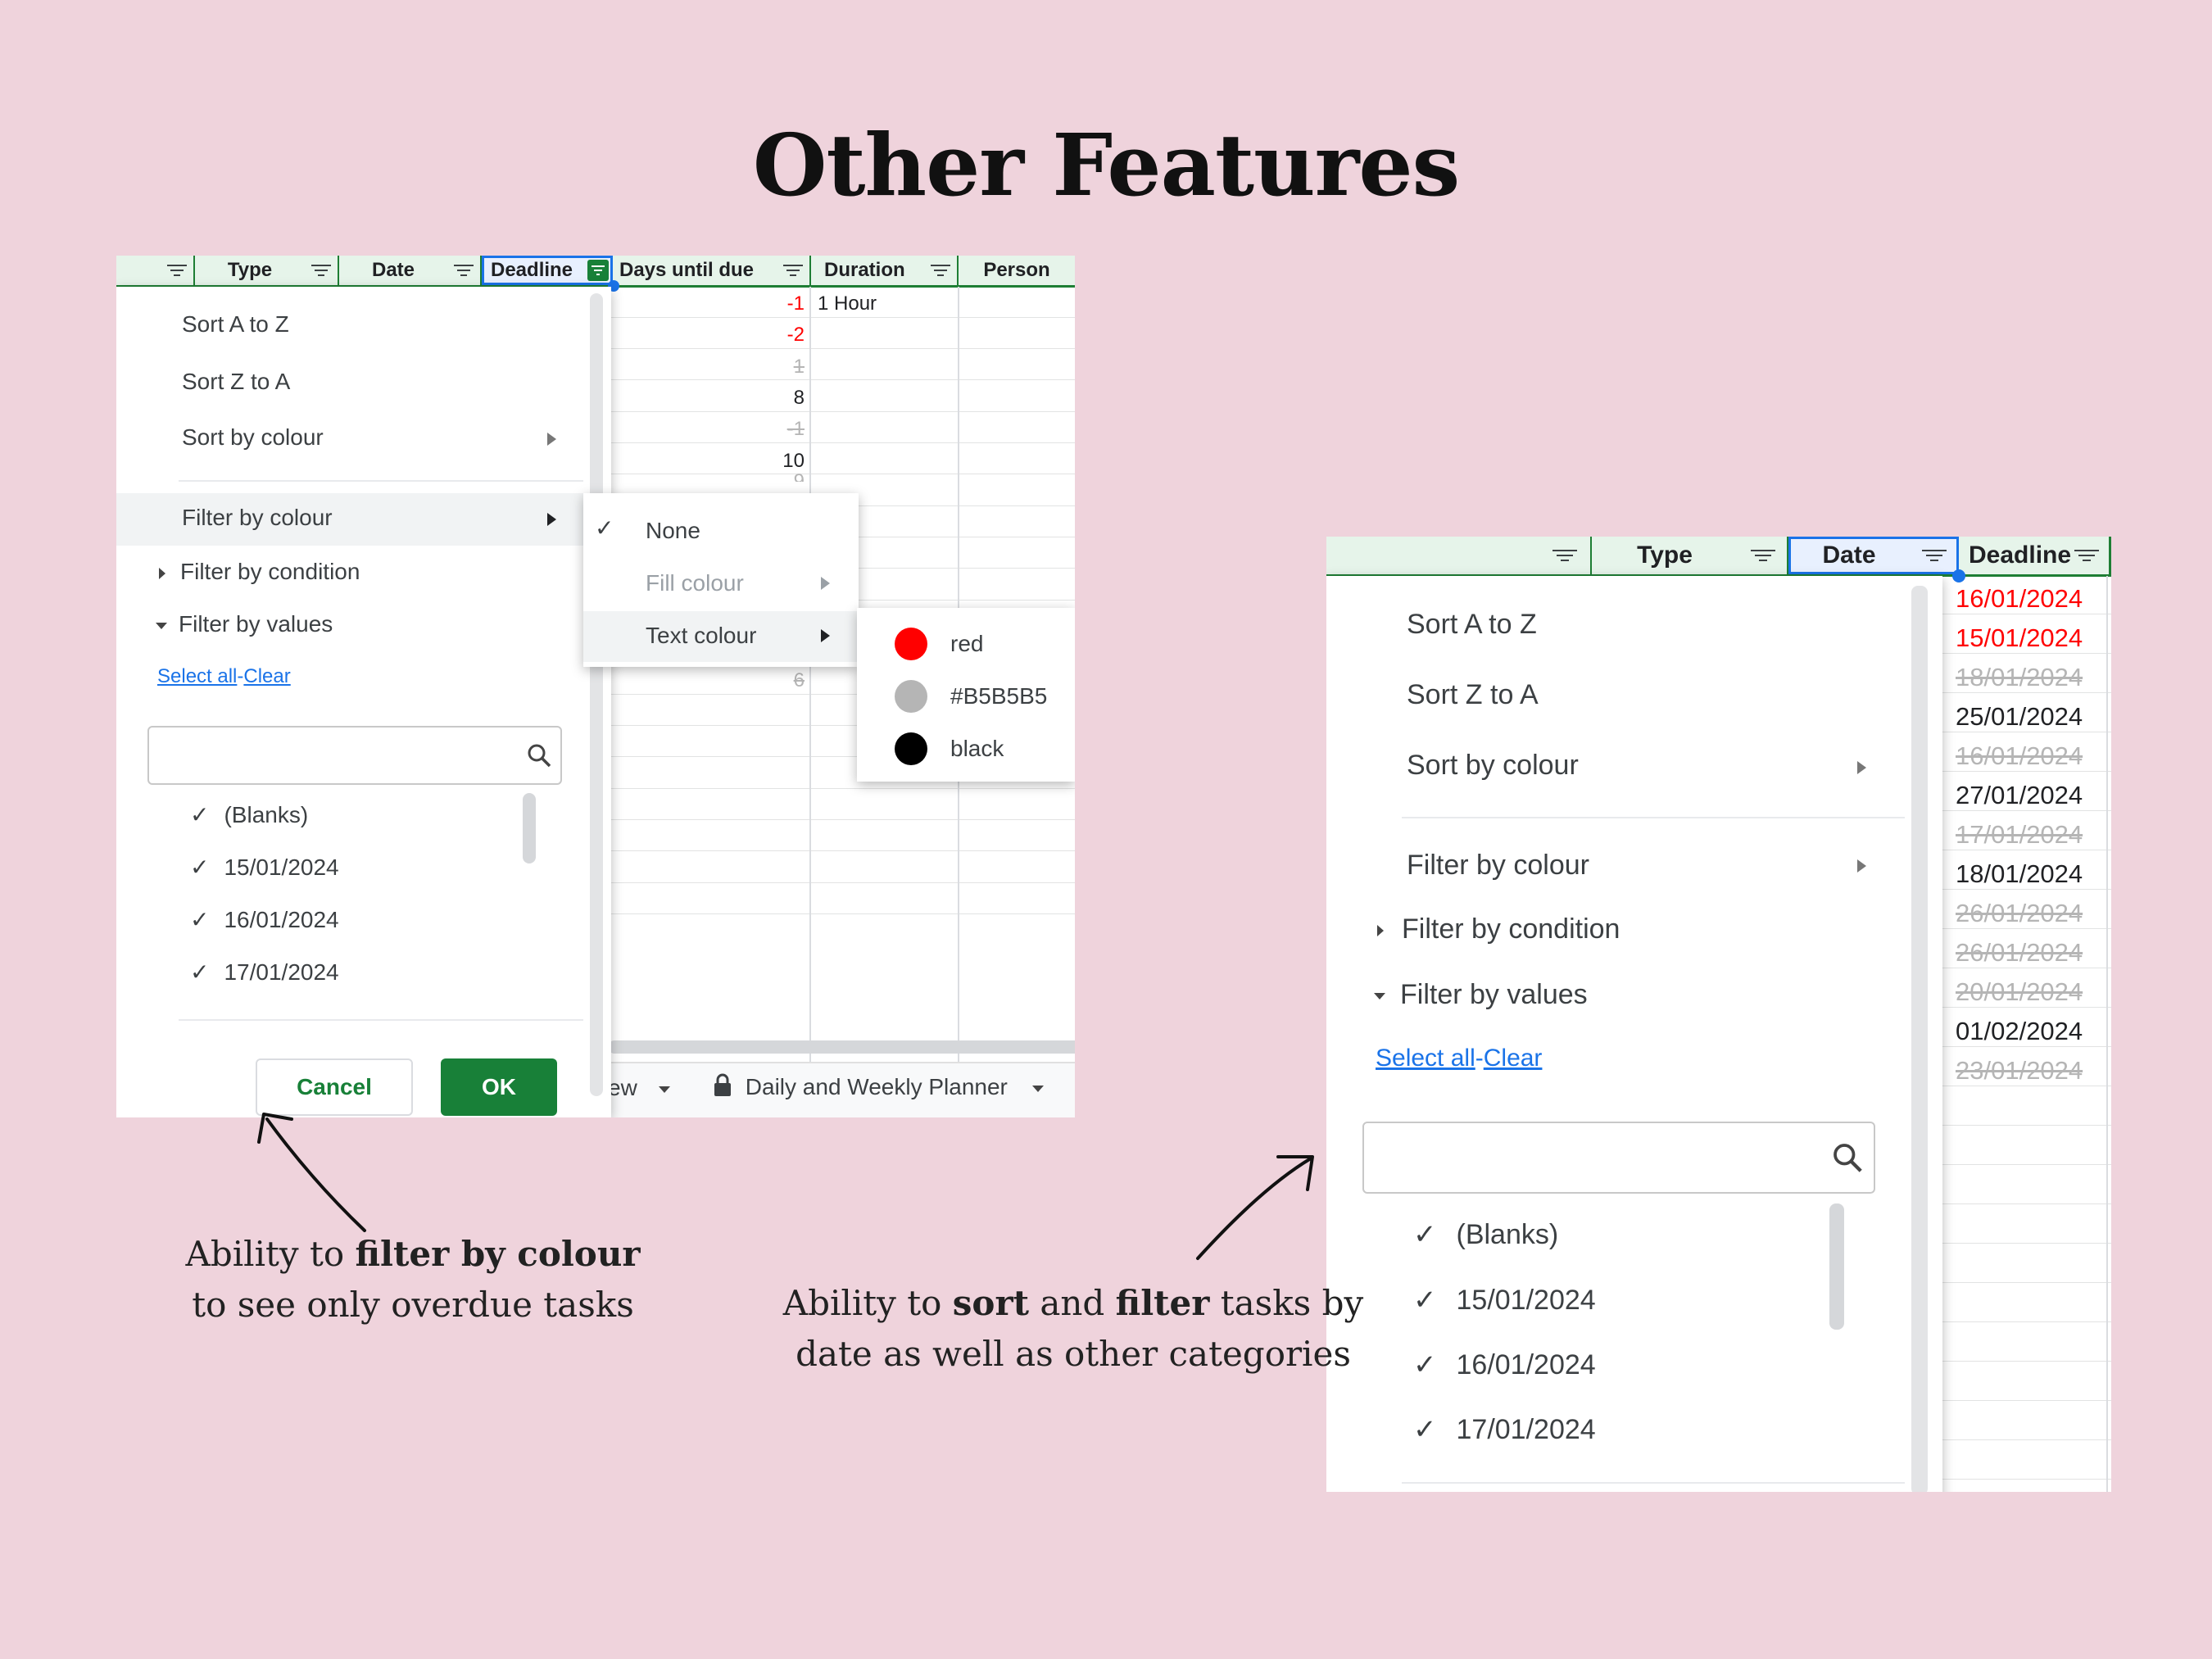 The width and height of the screenshot is (2212, 1659). Describe the element at coordinates (1459, 555) in the screenshot. I see `header-cell-blank` at that location.